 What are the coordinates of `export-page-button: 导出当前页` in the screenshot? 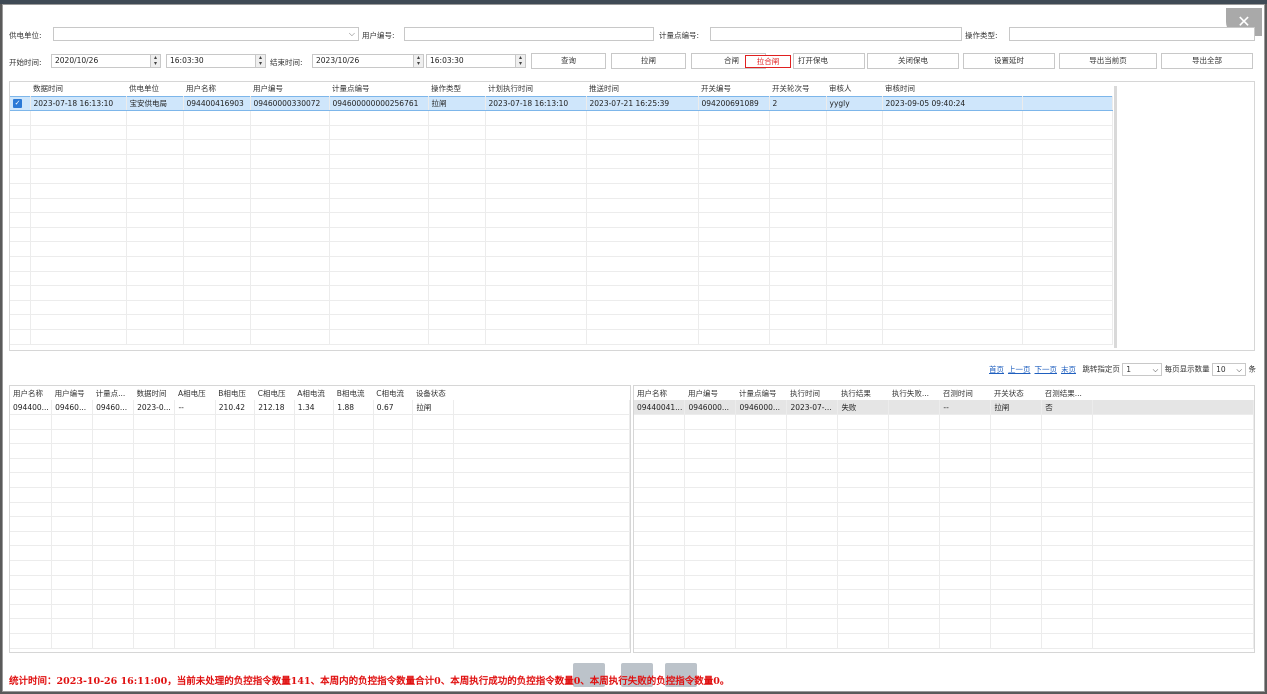 It's located at (1108, 61).